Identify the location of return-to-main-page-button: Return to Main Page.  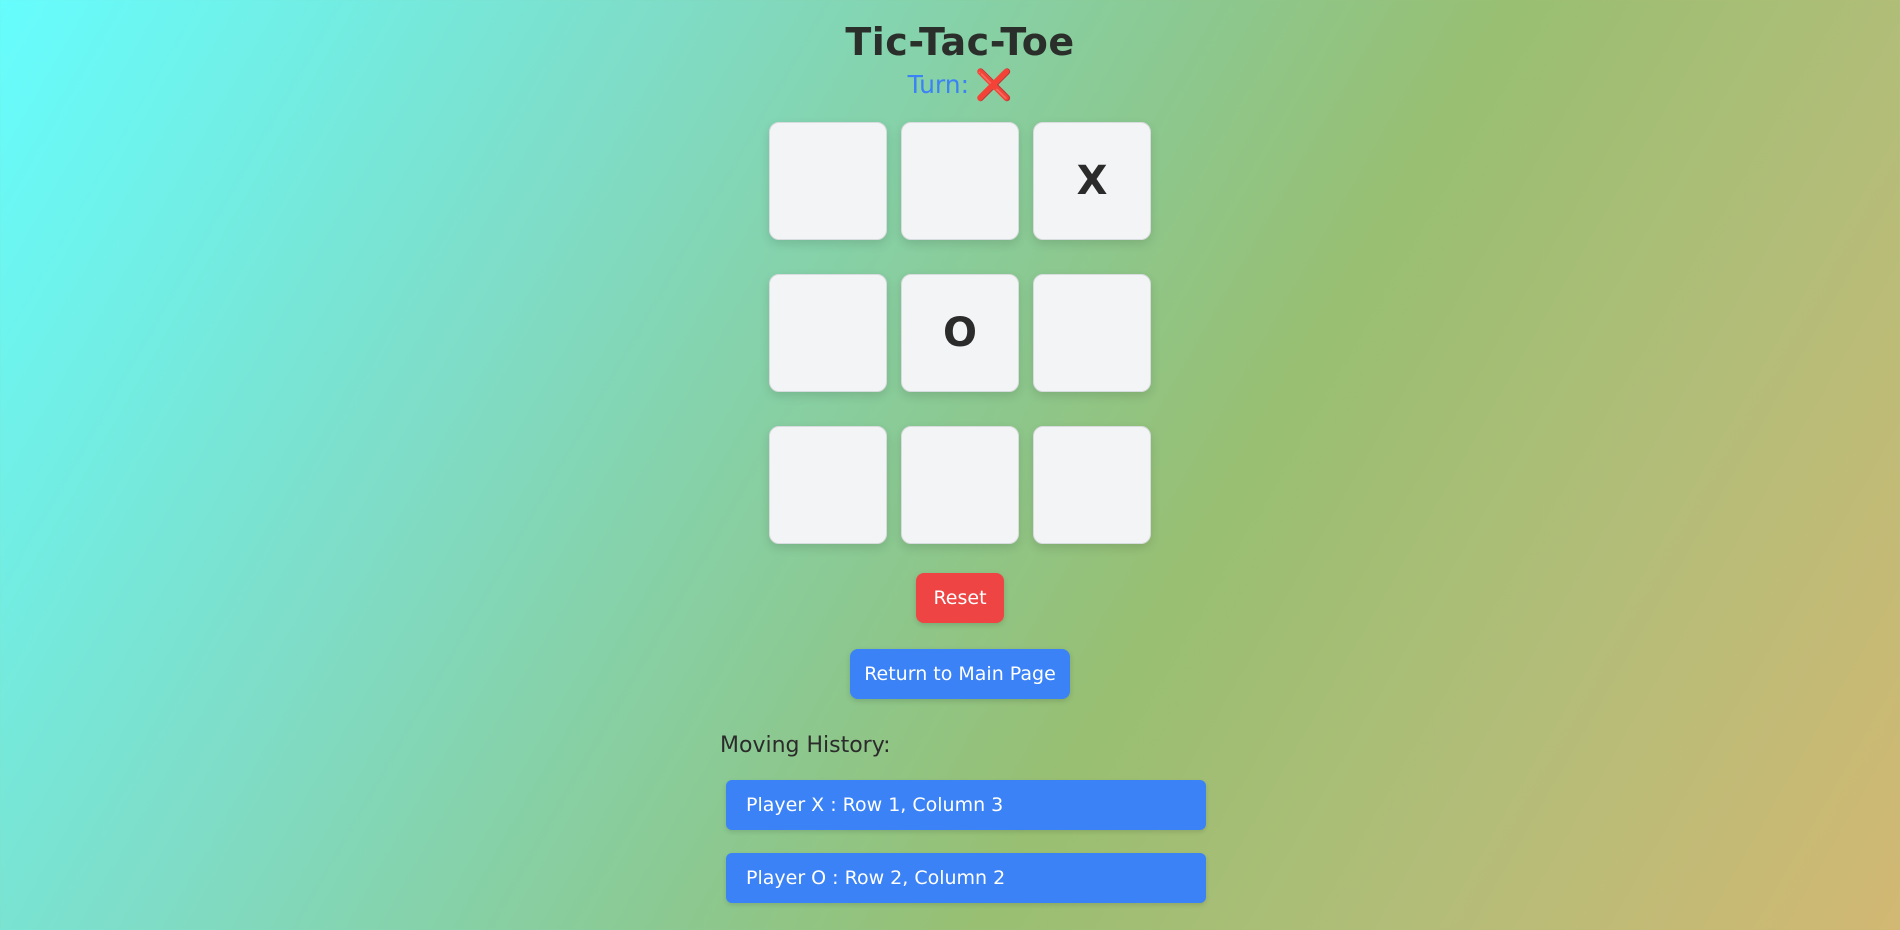
(960, 674).